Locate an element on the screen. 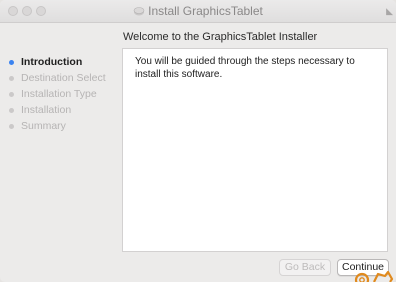 The width and height of the screenshot is (396, 282). fullscreen-icon: ◣ is located at coordinates (389, 11).